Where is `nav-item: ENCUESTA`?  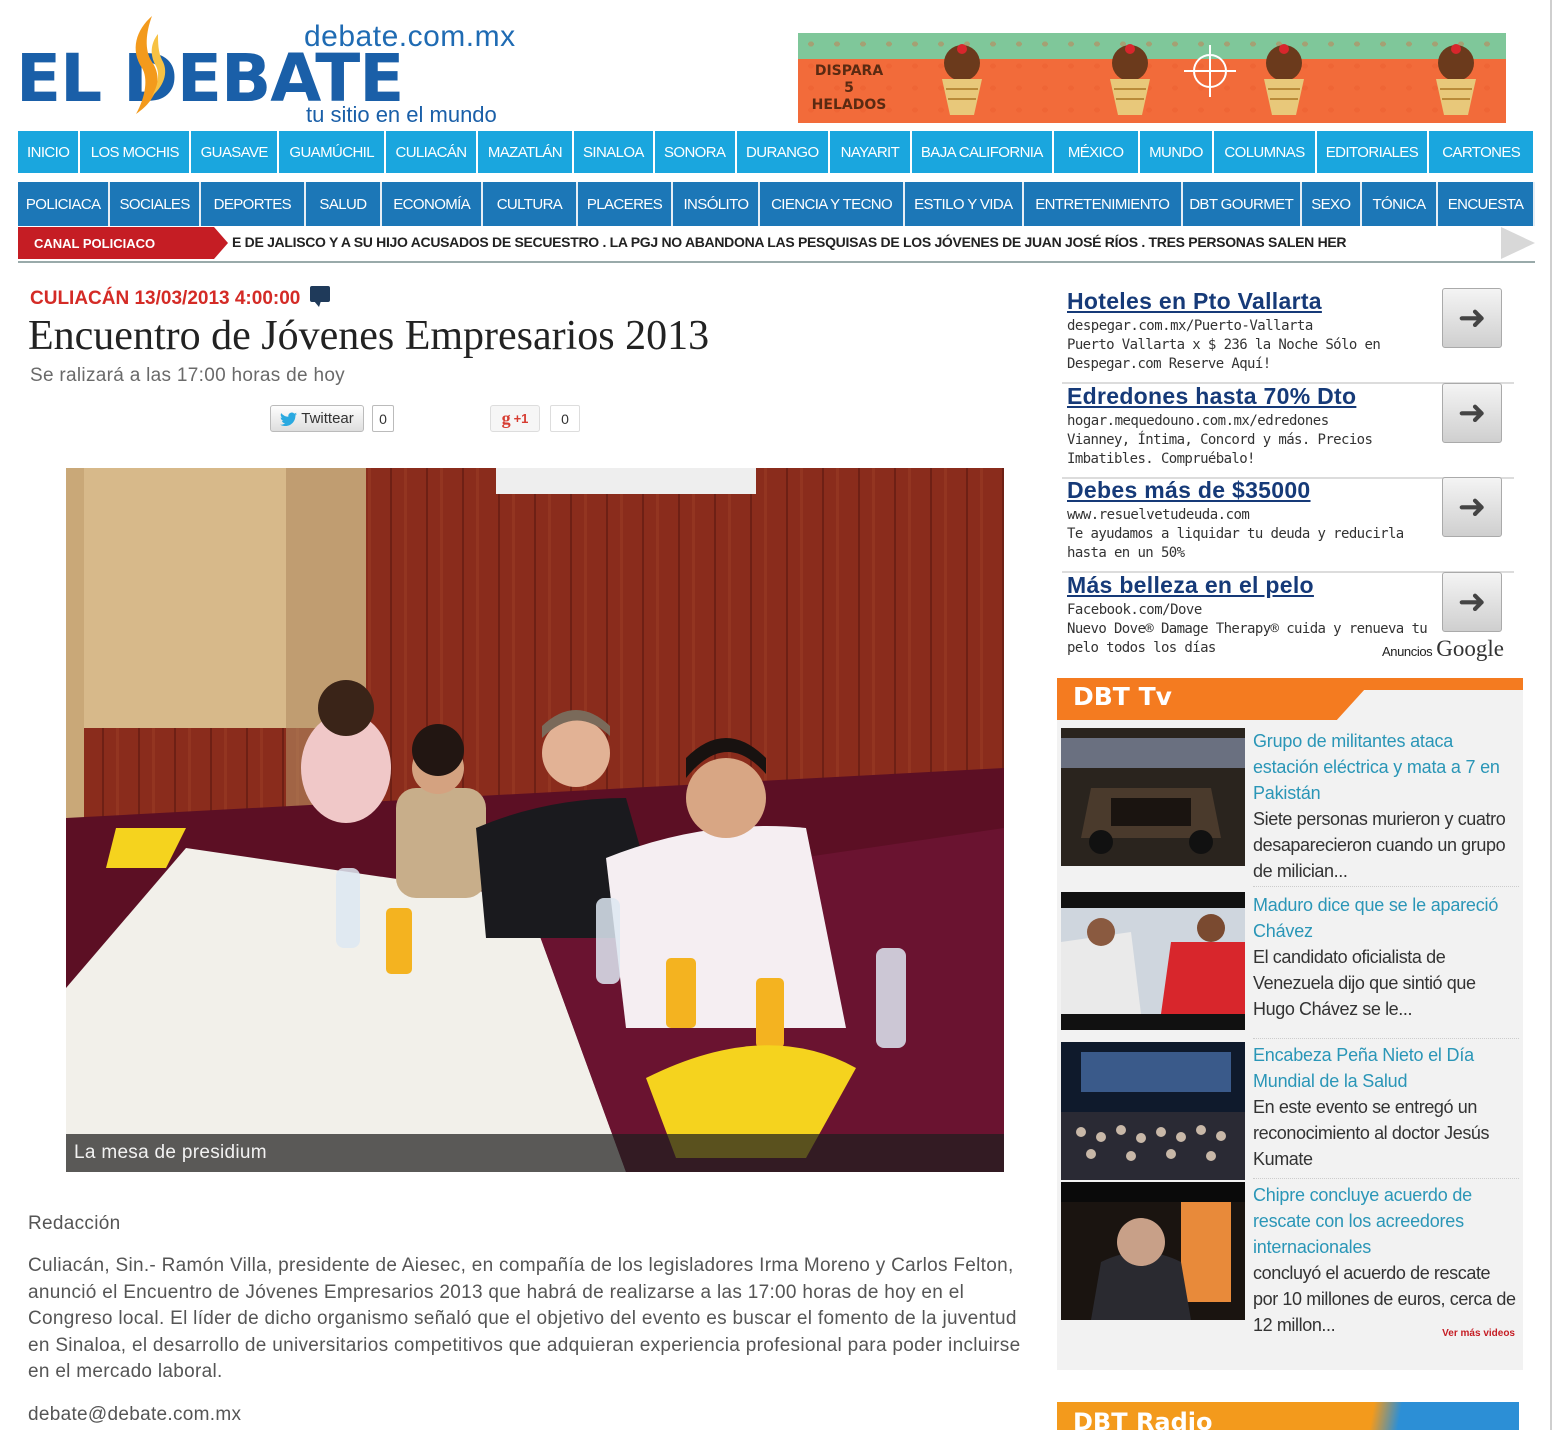 nav-item: ENCUESTA is located at coordinates (1486, 204).